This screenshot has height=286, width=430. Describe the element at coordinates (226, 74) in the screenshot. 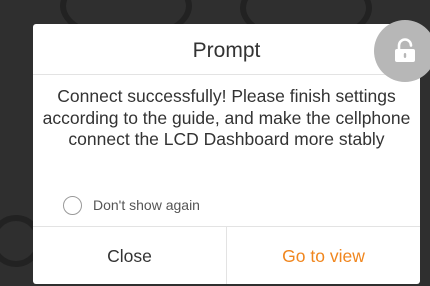

I see `title-divider` at that location.